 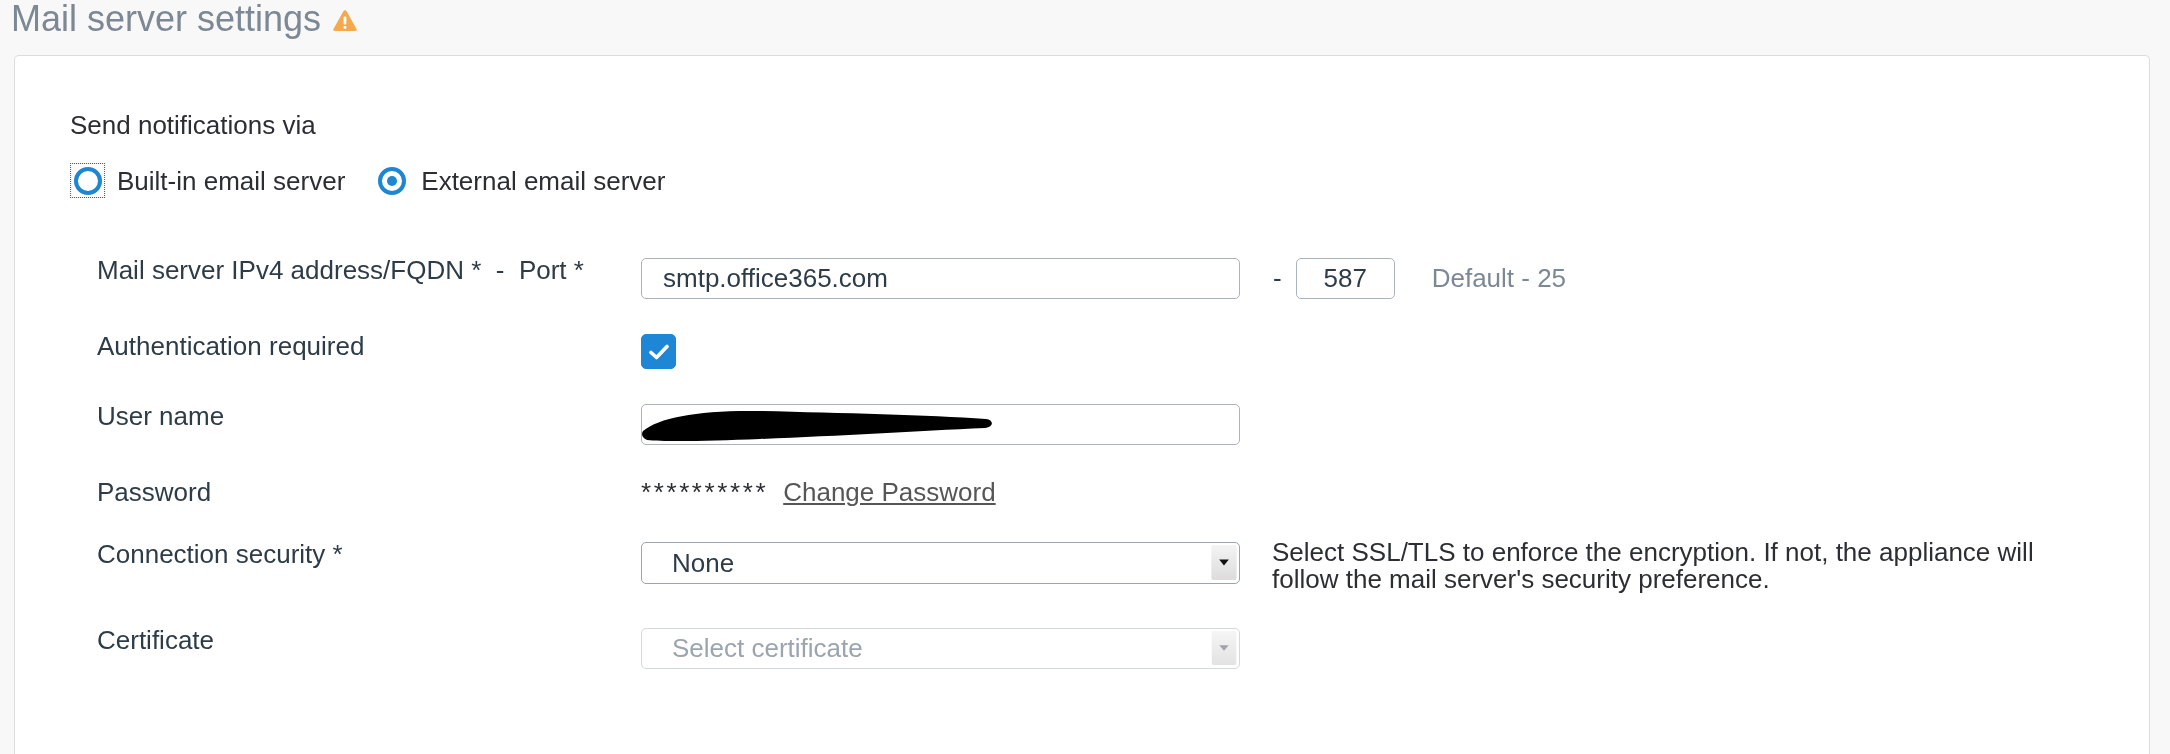 I want to click on authentication-checkbox, so click(x=658, y=351).